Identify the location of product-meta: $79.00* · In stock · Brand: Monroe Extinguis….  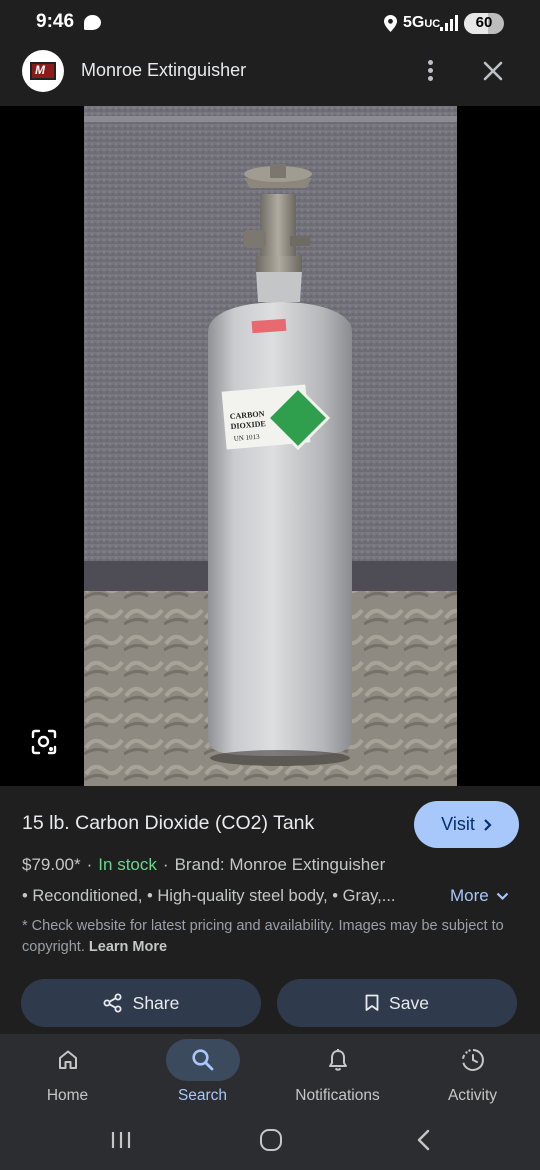
(204, 864).